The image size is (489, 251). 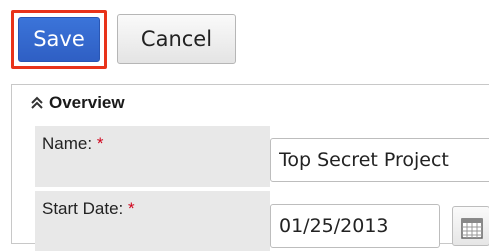 I want to click on name-field, so click(x=379, y=160).